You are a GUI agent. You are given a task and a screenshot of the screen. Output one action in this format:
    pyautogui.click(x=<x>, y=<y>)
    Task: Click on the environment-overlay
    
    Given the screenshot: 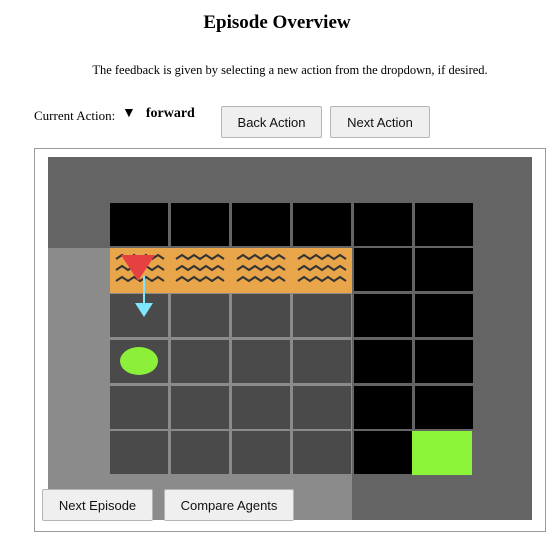 What is the action you would take?
    pyautogui.click(x=231, y=285)
    